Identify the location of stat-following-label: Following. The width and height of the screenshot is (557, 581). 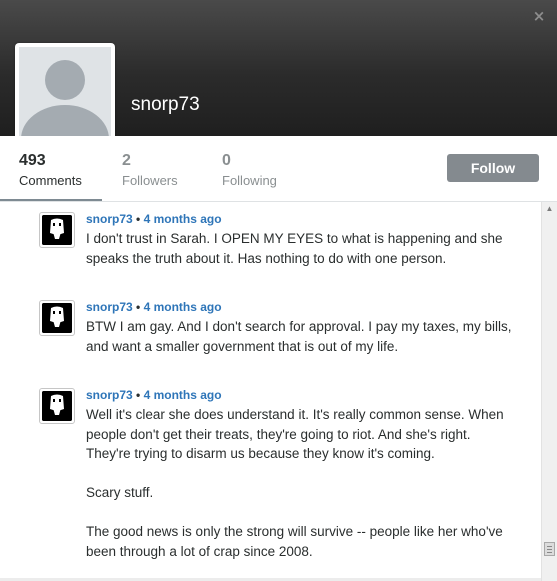
(249, 180).